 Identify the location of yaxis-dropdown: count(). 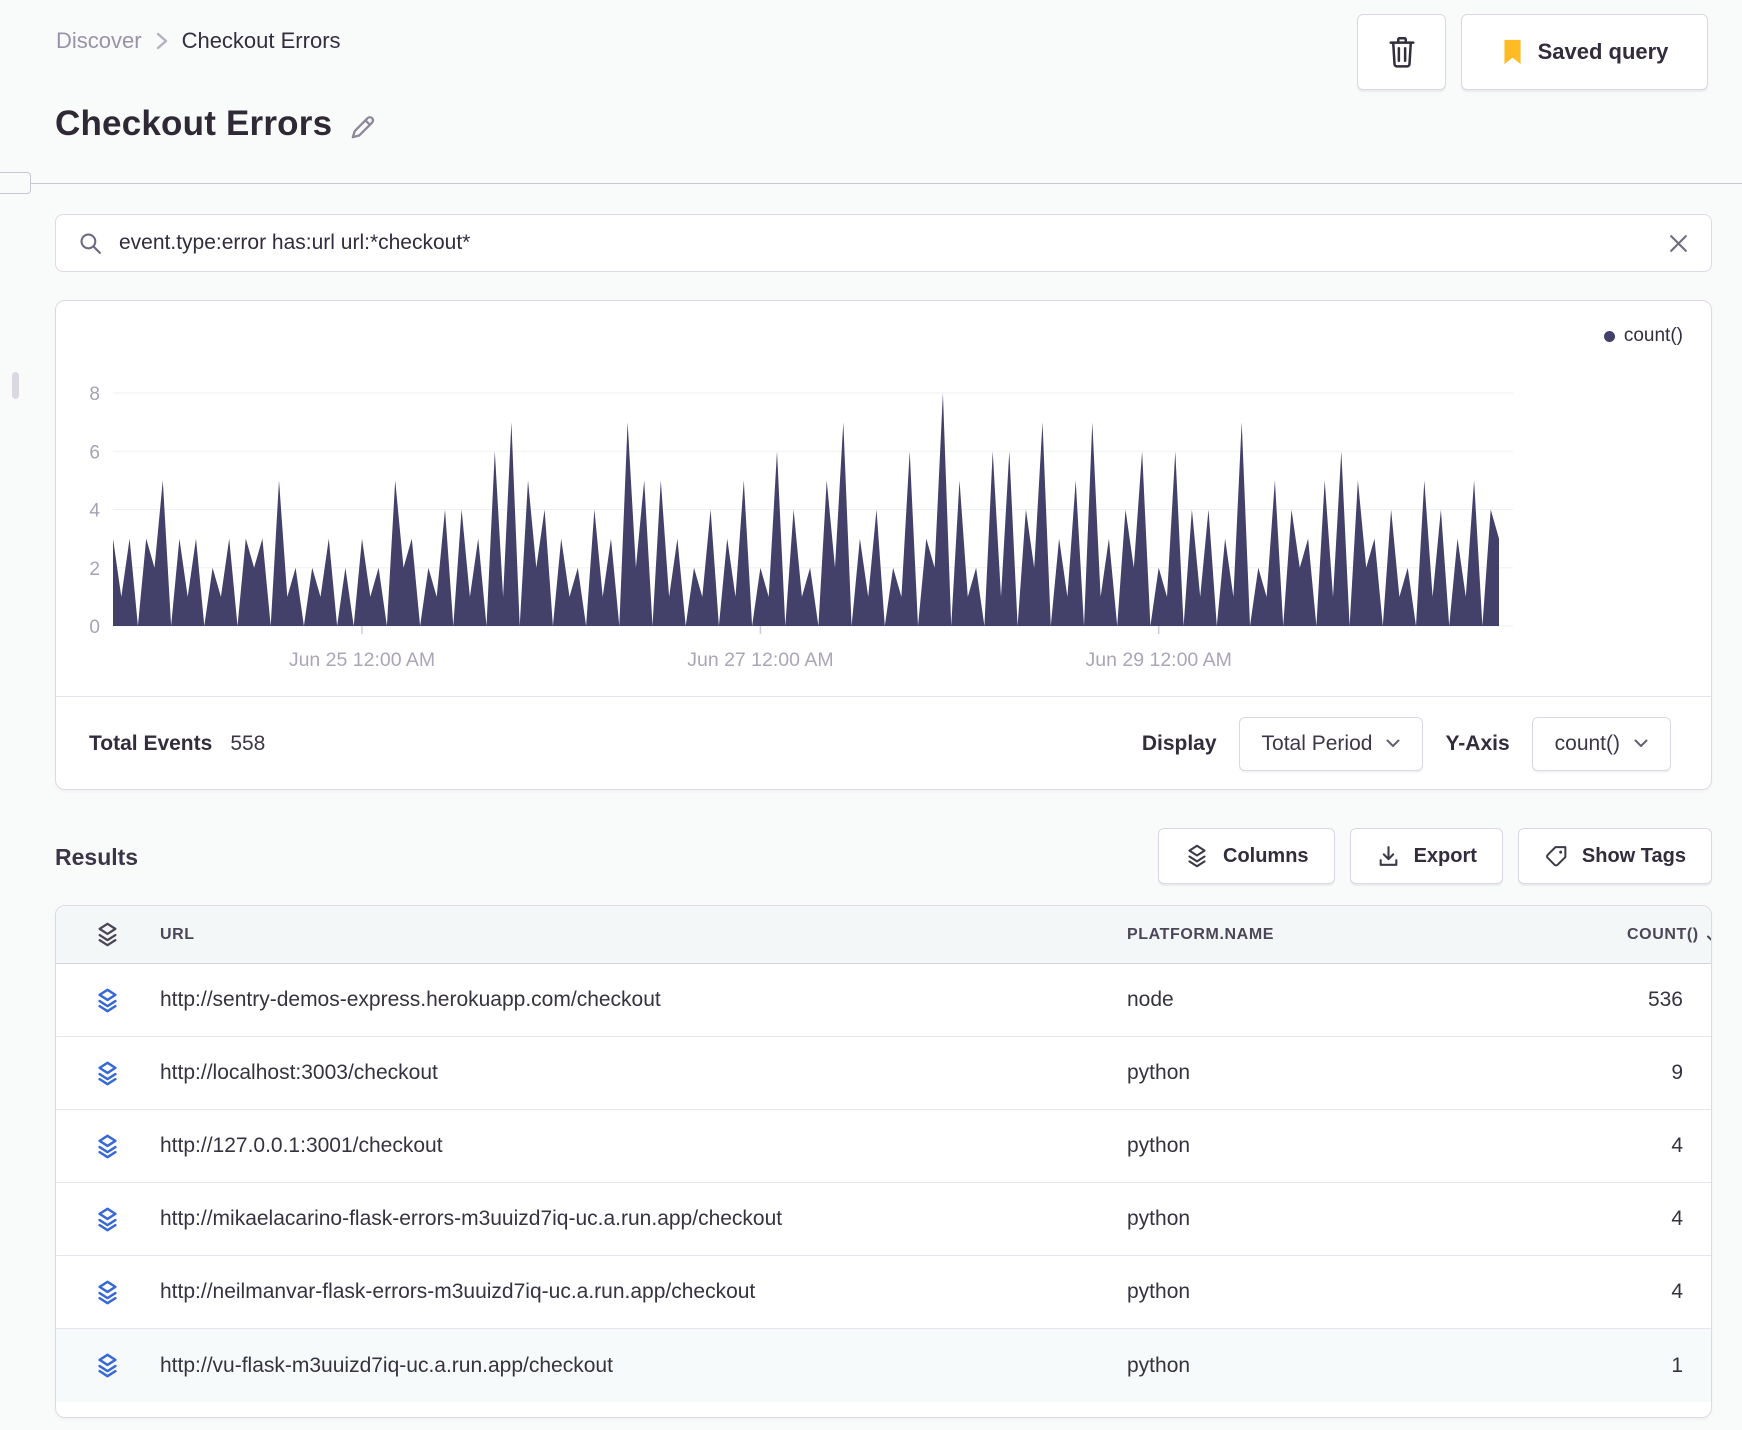
(1601, 743).